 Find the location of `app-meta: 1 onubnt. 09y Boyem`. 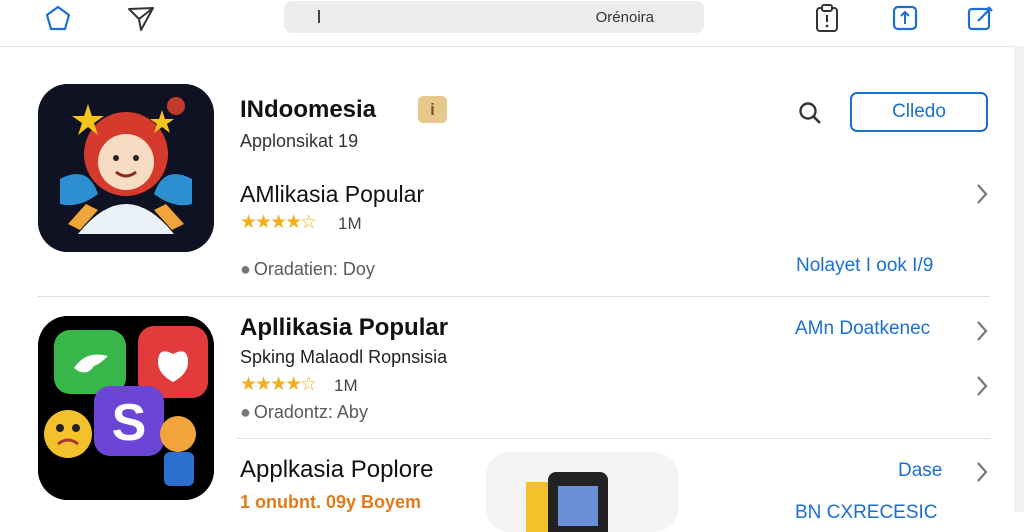

app-meta: 1 onubnt. 09y Boyem is located at coordinates (331, 502).